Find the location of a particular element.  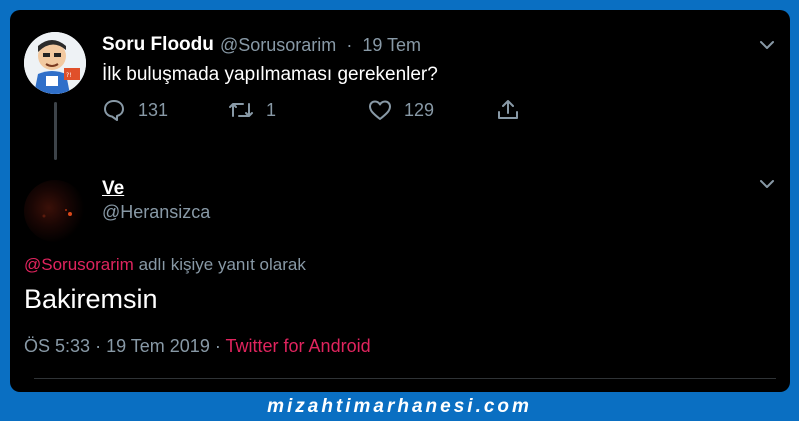

tweet-date: 19 Tem is located at coordinates (391, 45).